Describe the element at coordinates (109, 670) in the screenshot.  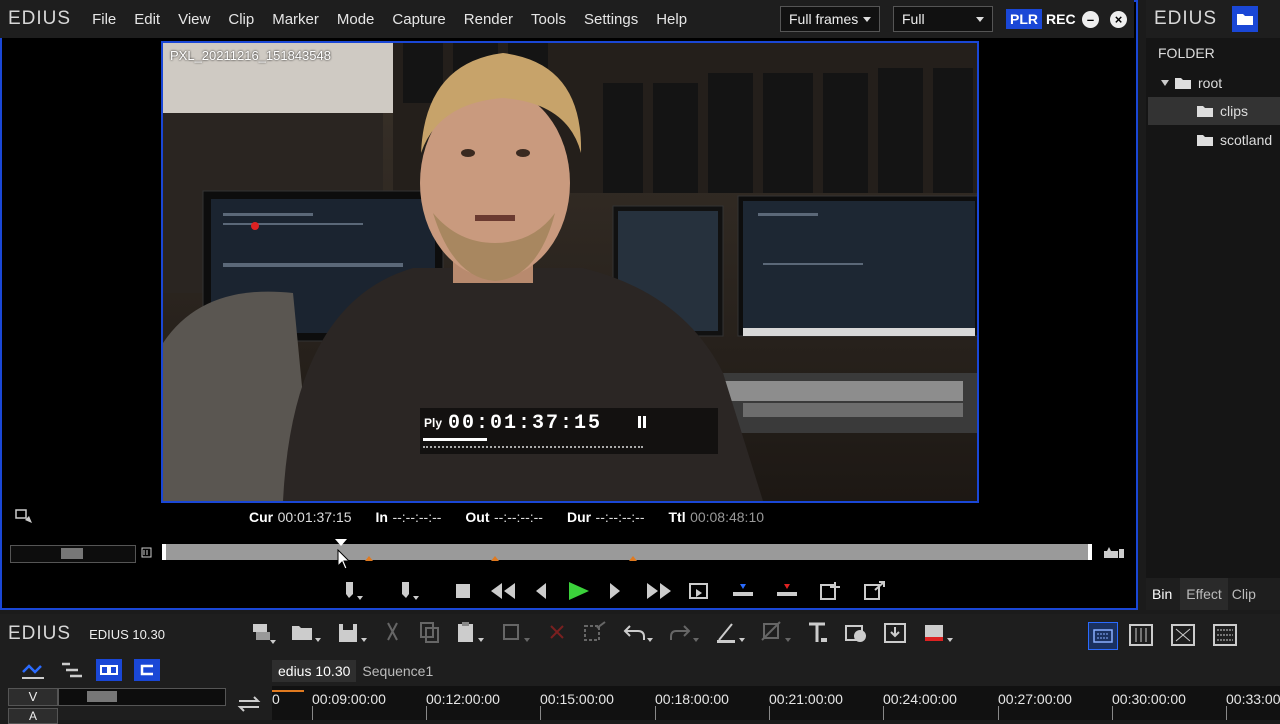
I see `link-mode-icon` at that location.